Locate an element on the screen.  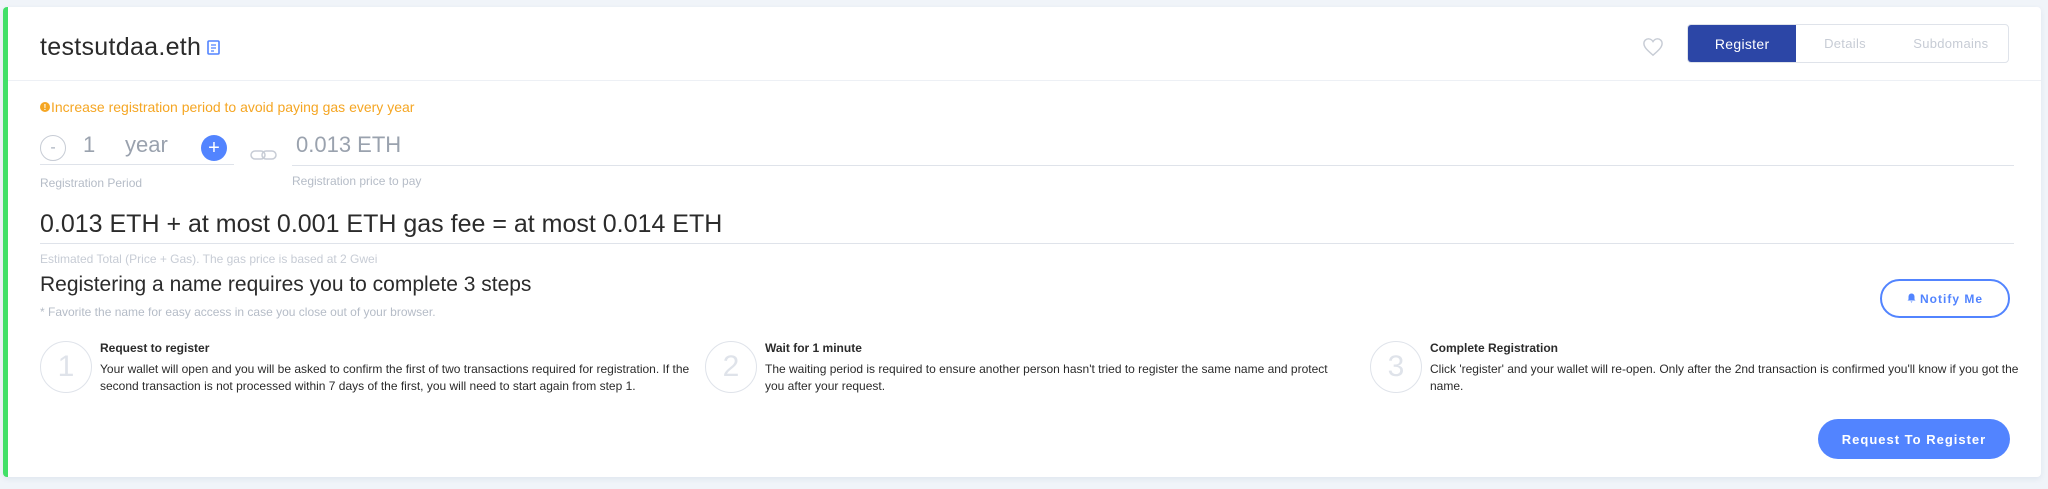
request-to-register-button: Request To Register is located at coordinates (1914, 439).